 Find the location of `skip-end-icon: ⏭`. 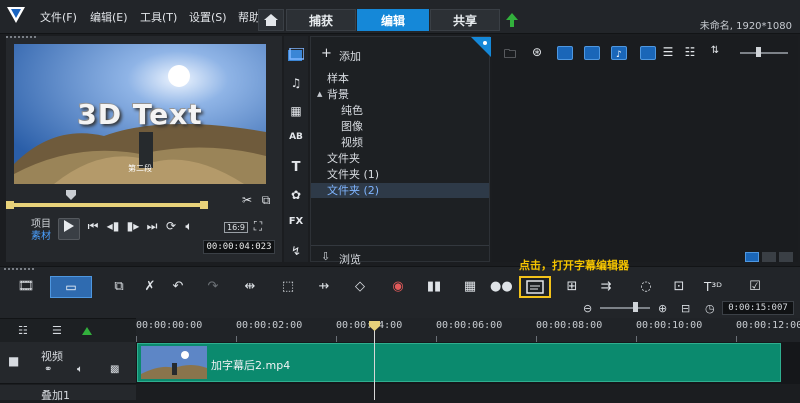

skip-end-icon: ⏭ is located at coordinates (152, 226).